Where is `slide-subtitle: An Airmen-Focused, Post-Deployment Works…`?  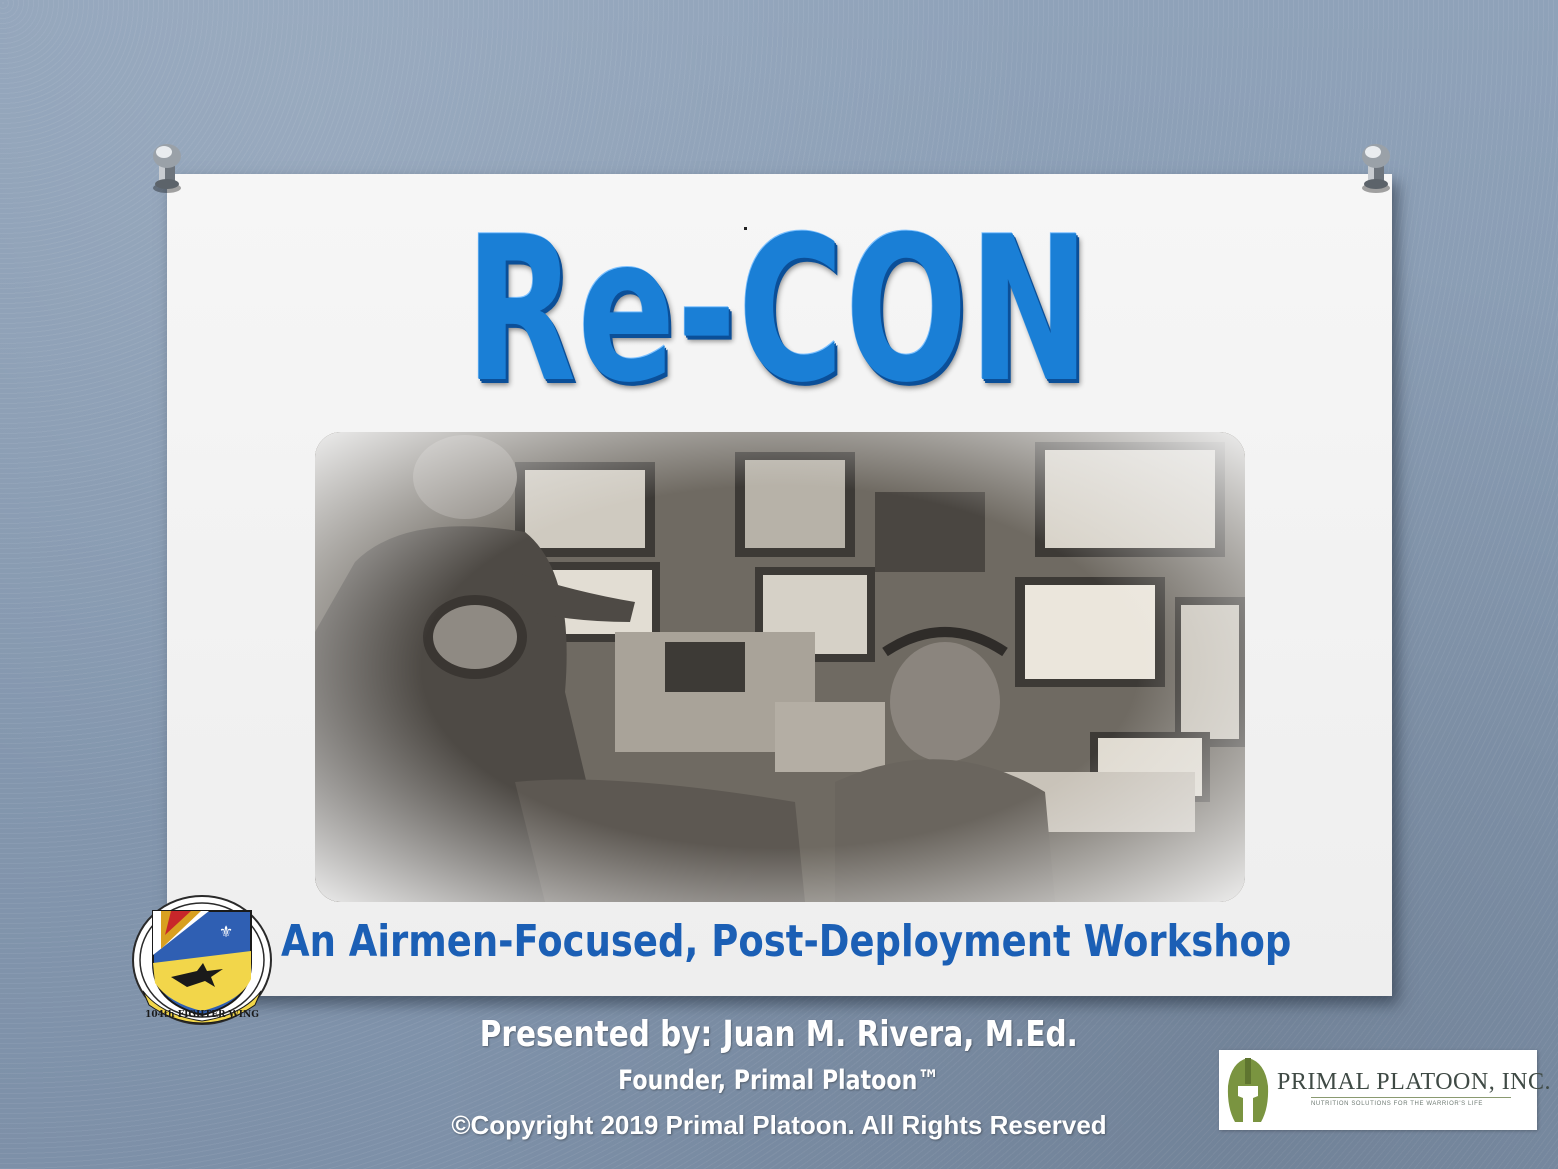
slide-subtitle: An Airmen-Focused, Post-Deployment Works… is located at coordinates (786, 941).